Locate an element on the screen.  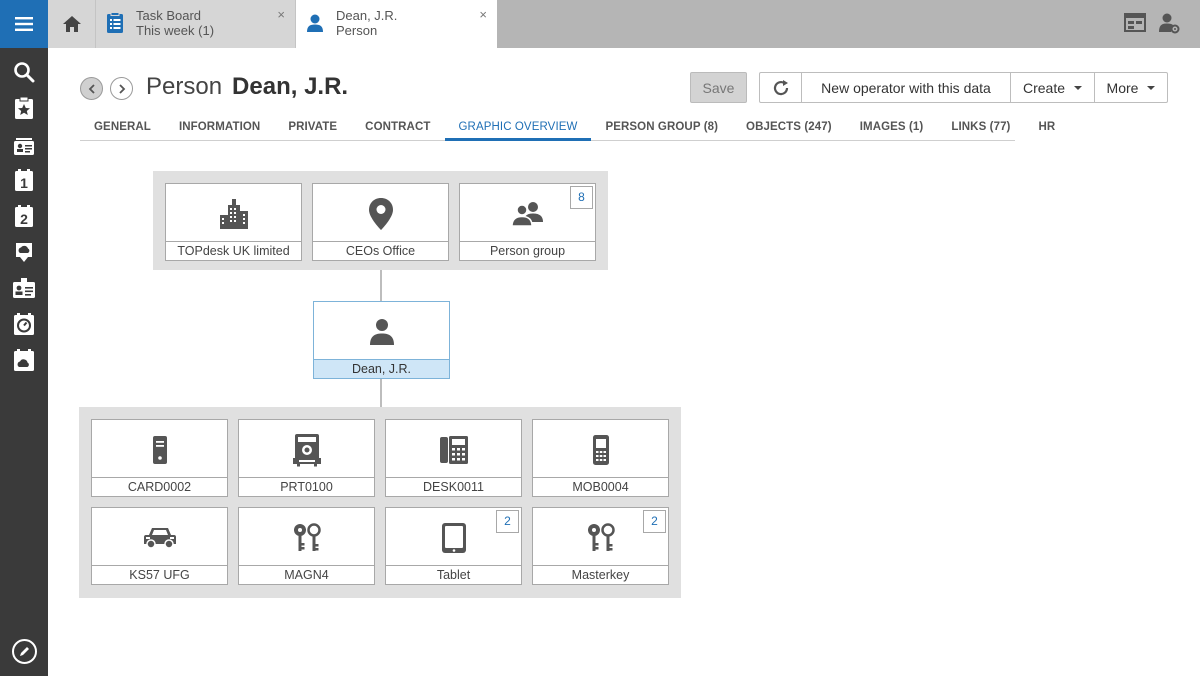
tile-label: Tablet is located at coordinates (453, 574).